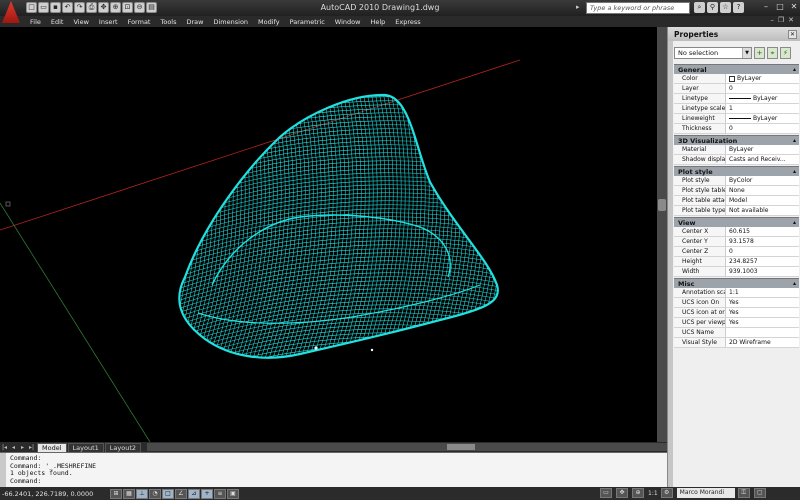 This screenshot has height=500, width=800. What do you see at coordinates (638, 493) in the screenshot?
I see `zoom-status-icon: ⊕` at bounding box center [638, 493].